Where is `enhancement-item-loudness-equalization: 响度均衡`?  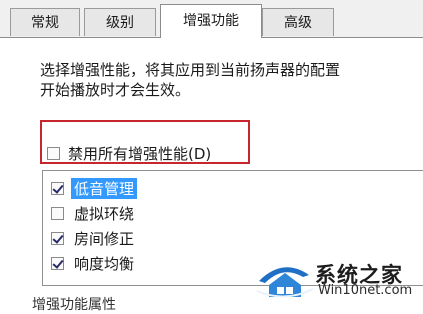
enhancement-item-loudness-equalization: 响度均衡 is located at coordinates (94, 263).